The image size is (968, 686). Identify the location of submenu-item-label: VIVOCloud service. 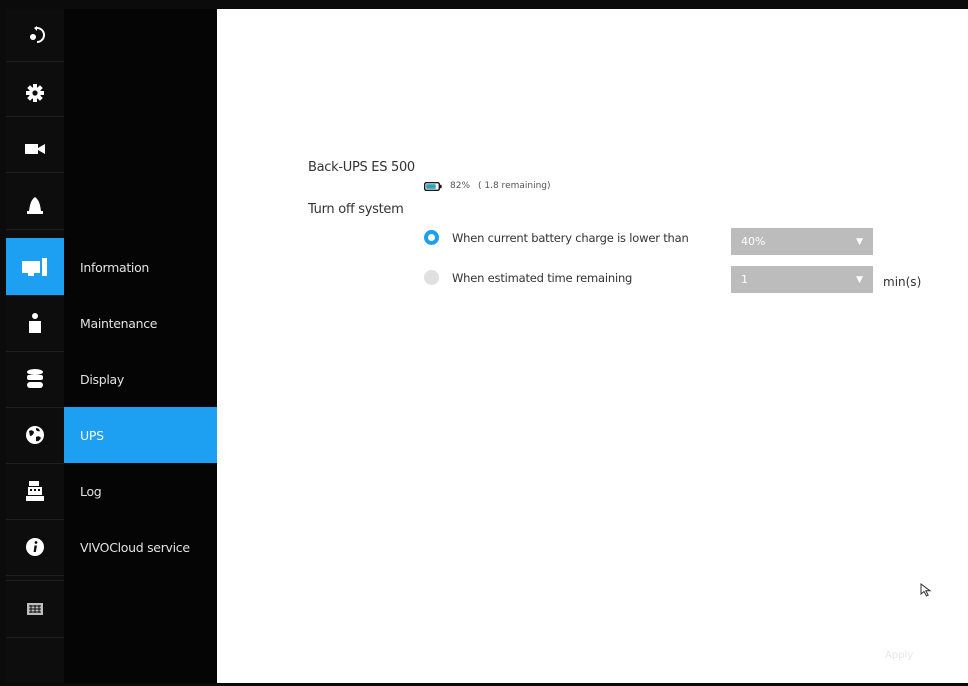
(135, 547).